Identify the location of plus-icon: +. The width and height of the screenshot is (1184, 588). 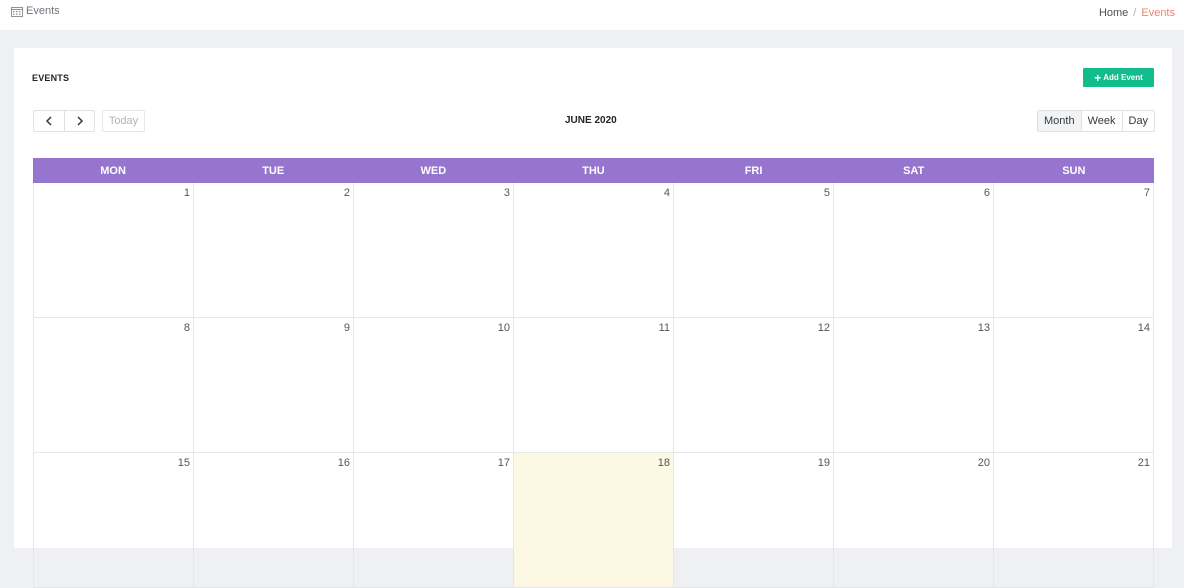
(1098, 77).